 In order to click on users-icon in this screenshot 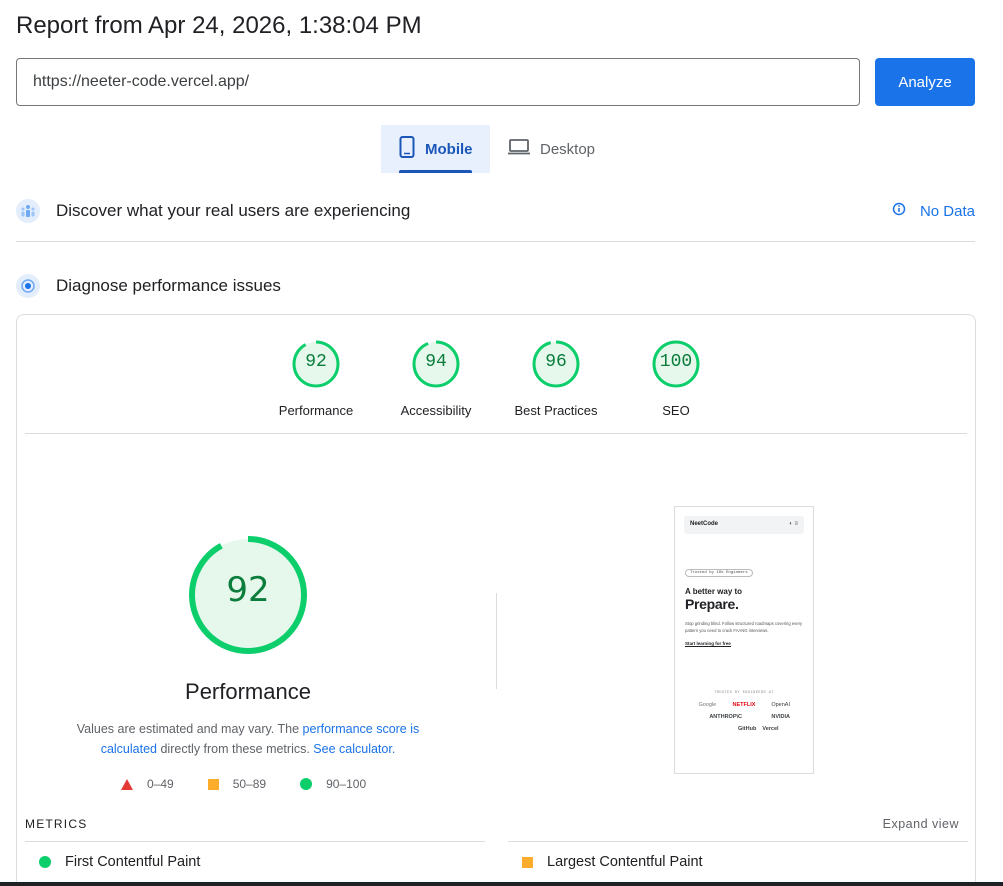, I will do `click(28, 211)`.